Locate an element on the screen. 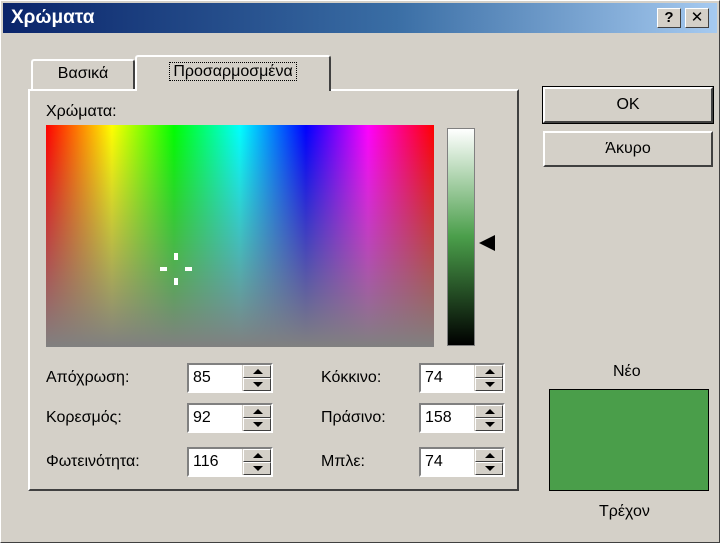 This screenshot has width=720, height=543. green-spin-down is located at coordinates (489, 424).